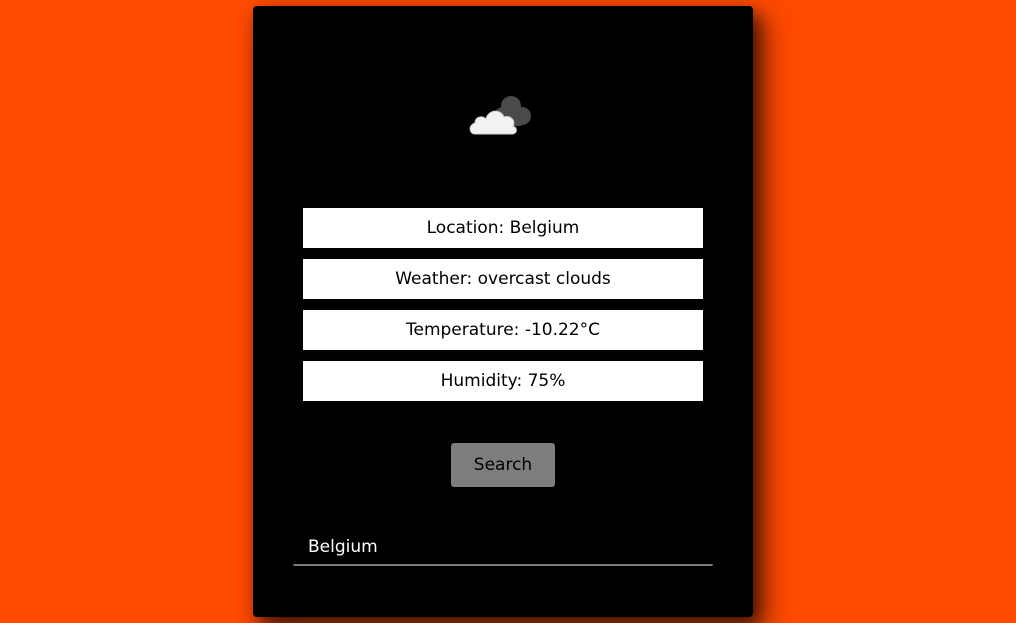  Describe the element at coordinates (503, 228) in the screenshot. I see `location-display: Location: Belgium` at that location.